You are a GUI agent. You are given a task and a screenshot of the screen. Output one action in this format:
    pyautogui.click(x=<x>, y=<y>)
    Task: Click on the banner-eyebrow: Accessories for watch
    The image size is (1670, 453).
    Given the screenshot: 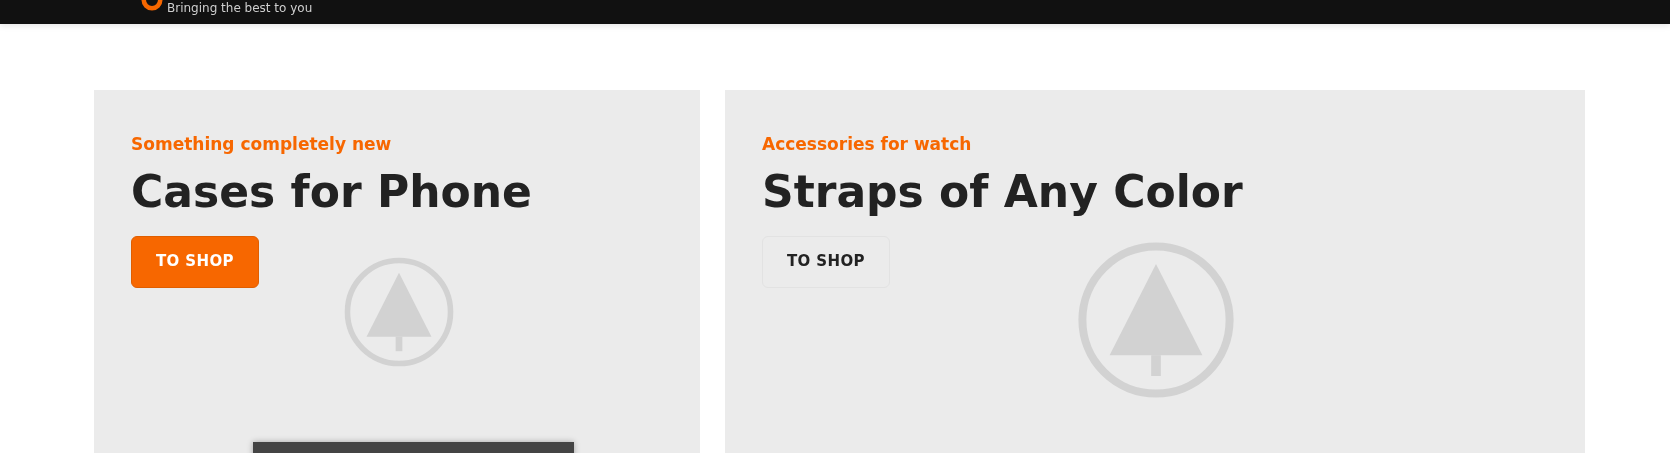 What is the action you would take?
    pyautogui.click(x=867, y=144)
    